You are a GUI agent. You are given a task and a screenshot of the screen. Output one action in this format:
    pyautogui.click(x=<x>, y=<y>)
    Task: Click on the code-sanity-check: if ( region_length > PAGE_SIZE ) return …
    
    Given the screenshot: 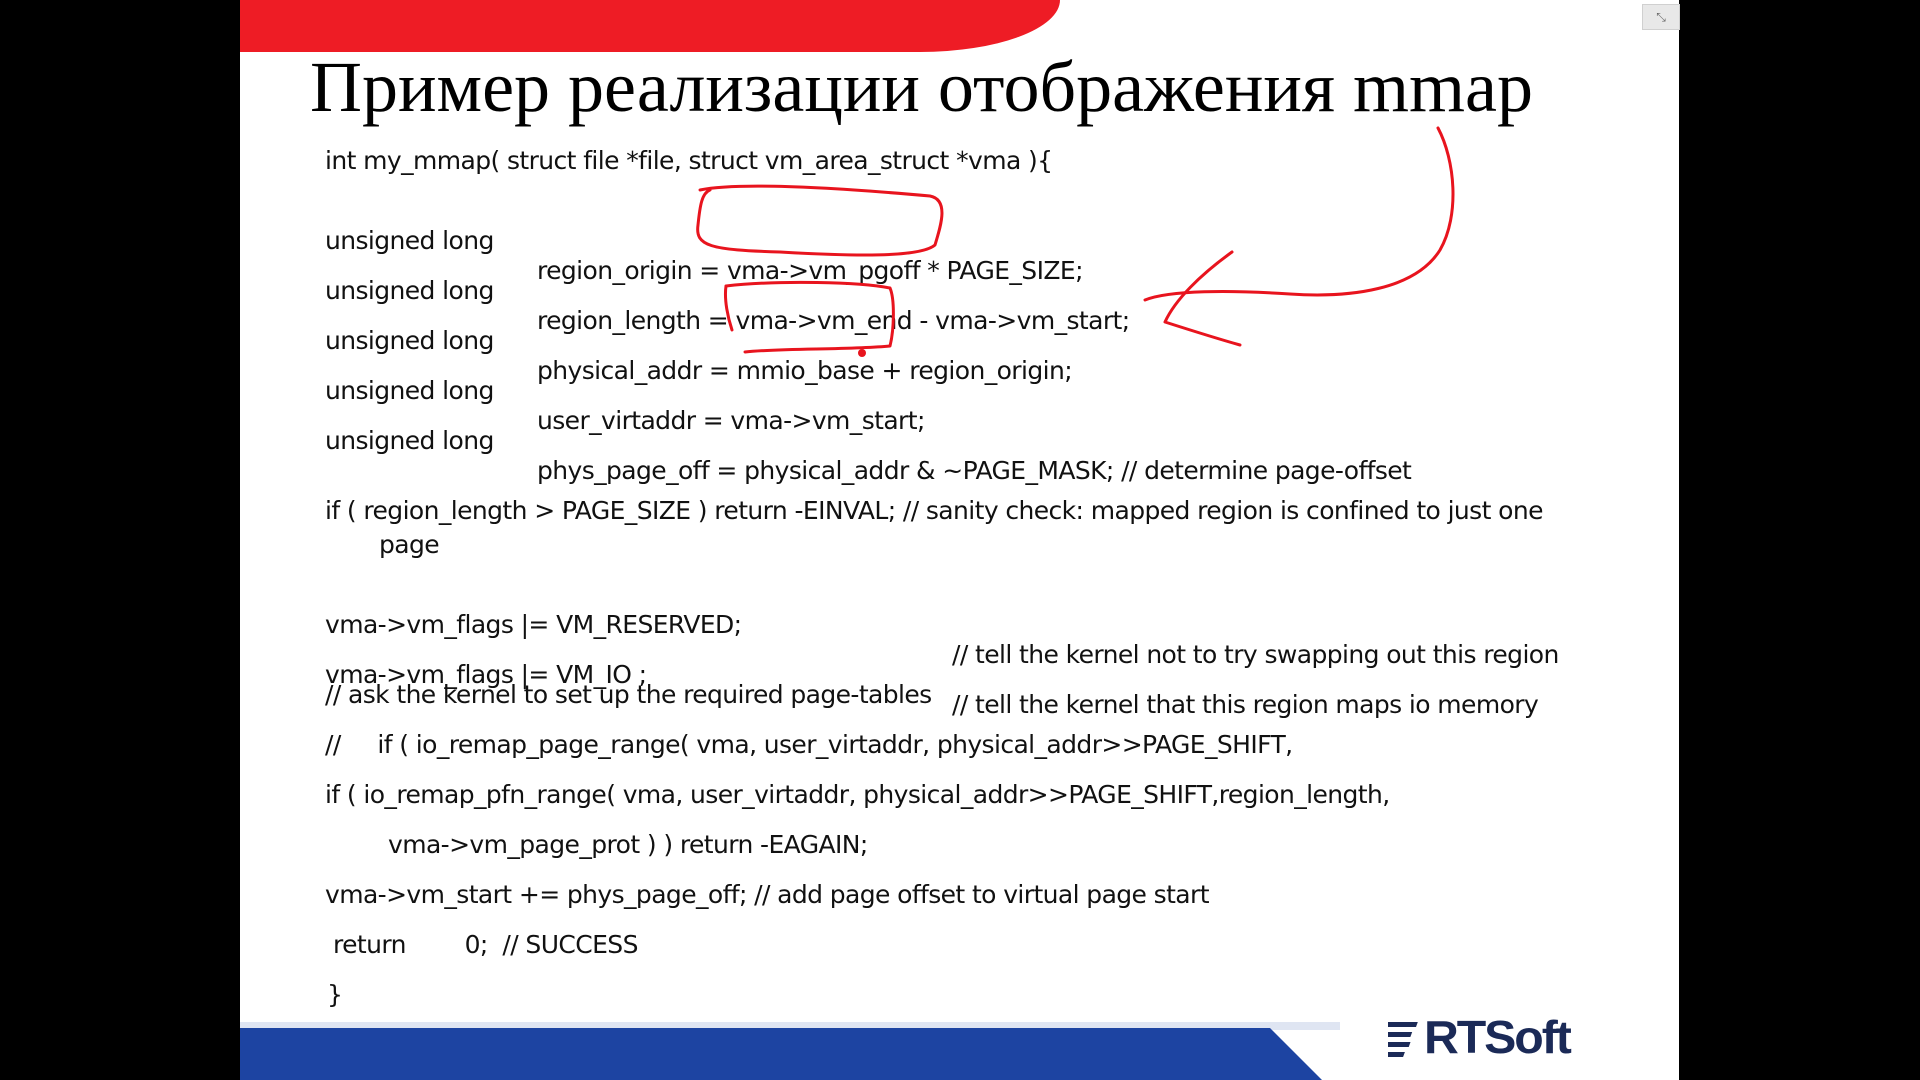 What is the action you would take?
    pyautogui.click(x=934, y=510)
    